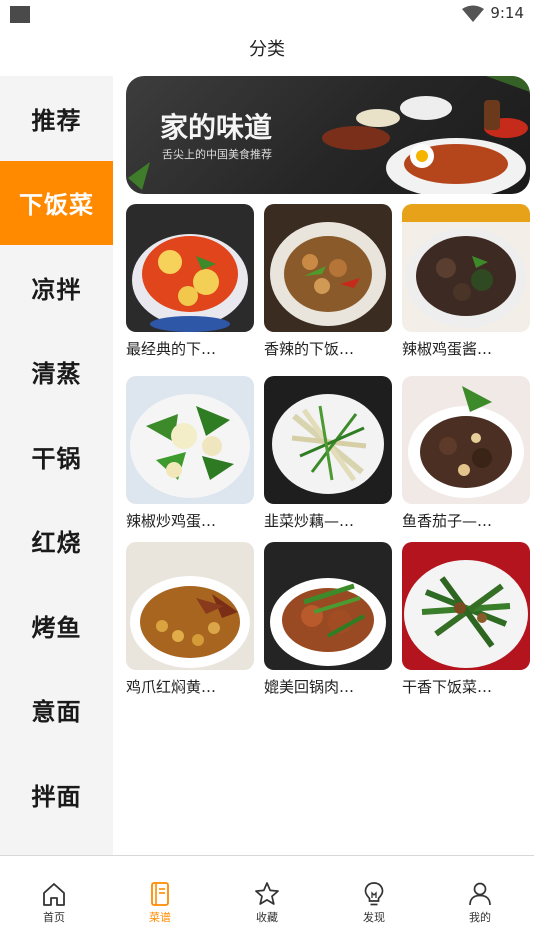 The image size is (534, 950). I want to click on notification-icon, so click(20, 14).